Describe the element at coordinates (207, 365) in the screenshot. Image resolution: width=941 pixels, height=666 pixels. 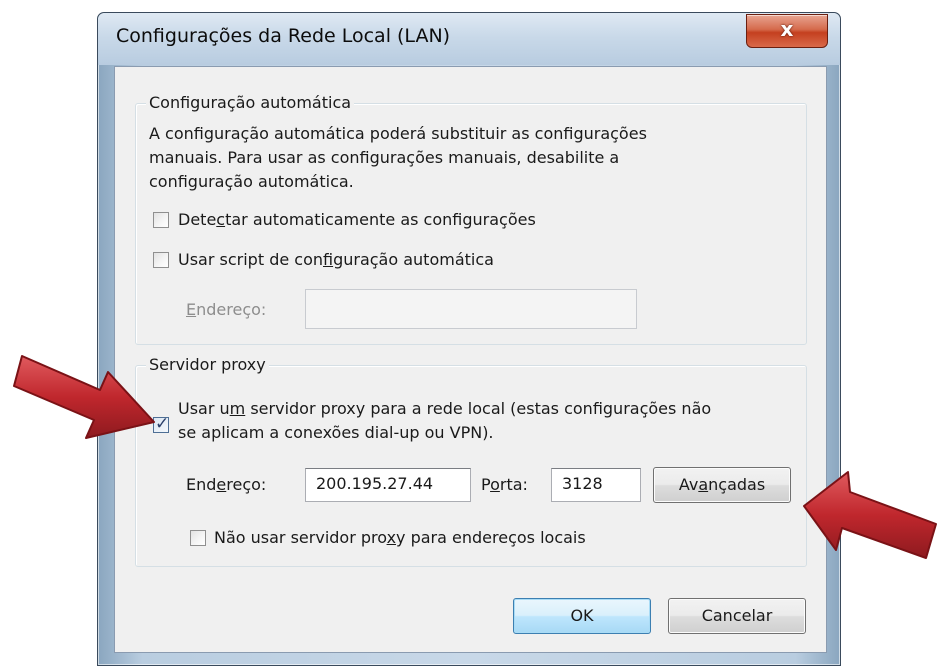
I see `proxy-group-title: Servidor proxy` at that location.